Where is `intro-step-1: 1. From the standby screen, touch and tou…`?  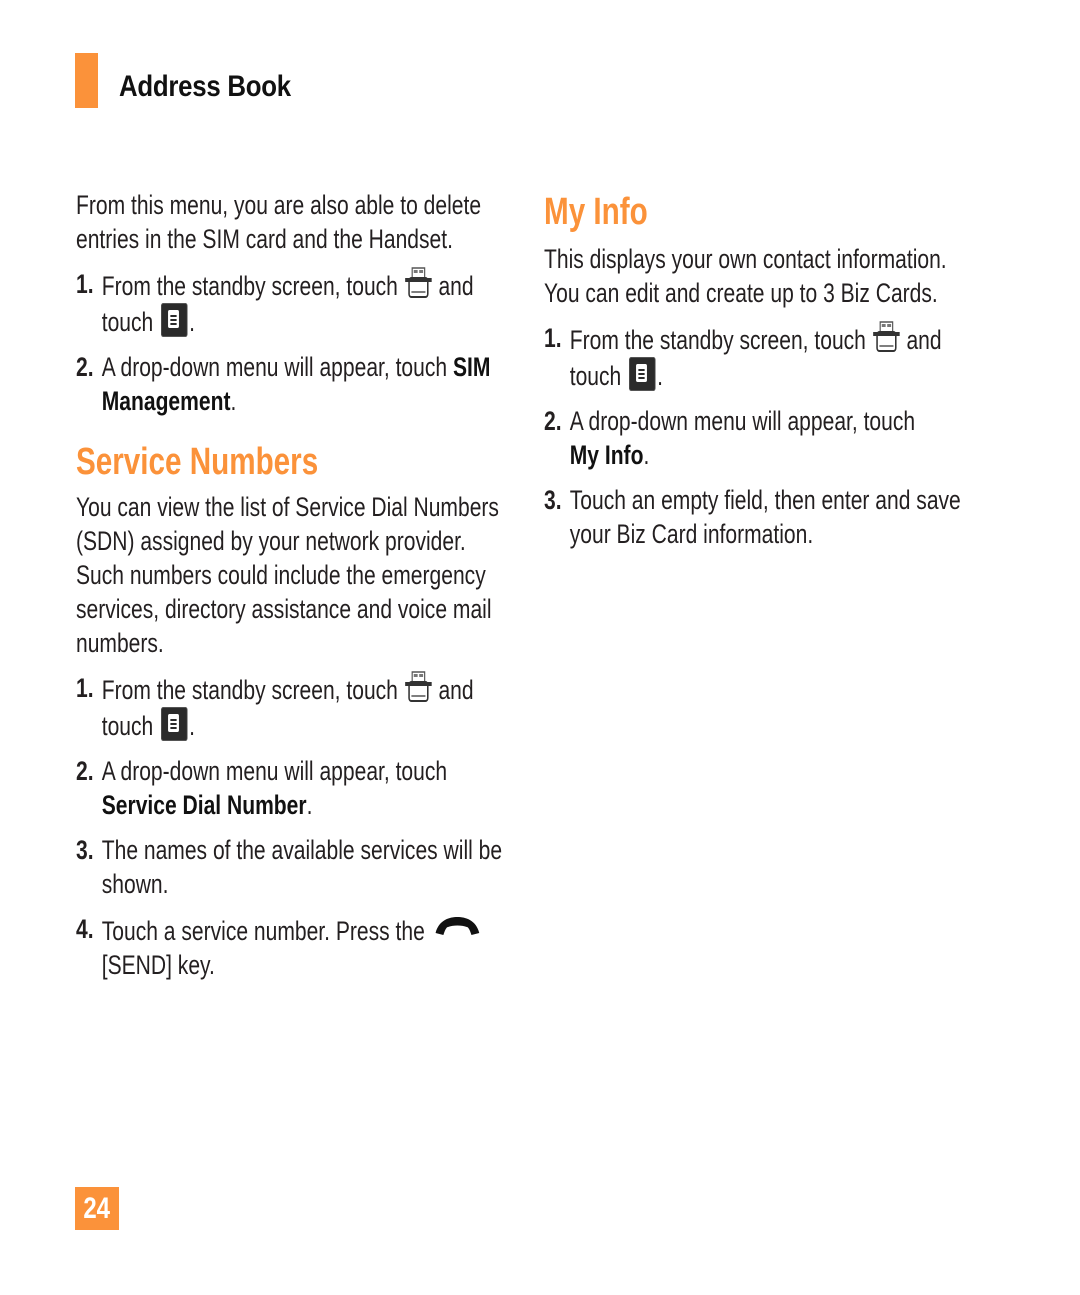
intro-step-1: 1. From the standby screen, touch and tou… is located at coordinates (294, 303).